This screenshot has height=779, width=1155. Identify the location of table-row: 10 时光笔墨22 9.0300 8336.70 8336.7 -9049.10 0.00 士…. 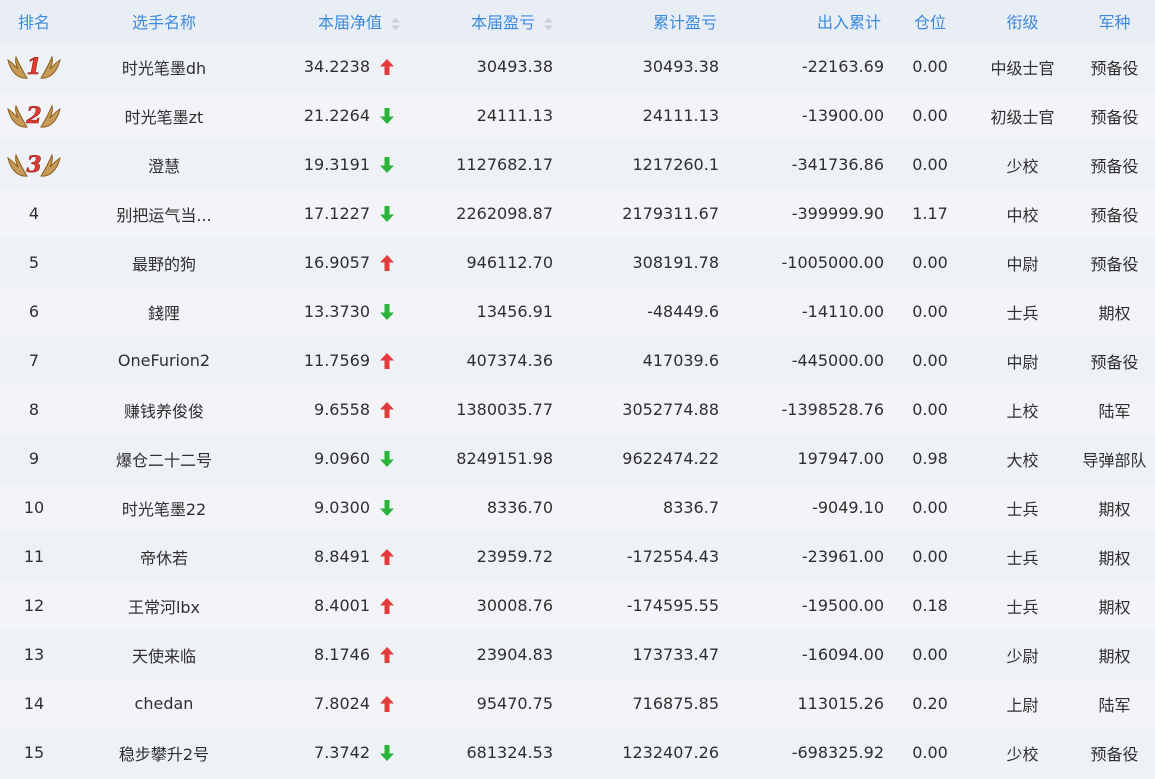
(577, 507).